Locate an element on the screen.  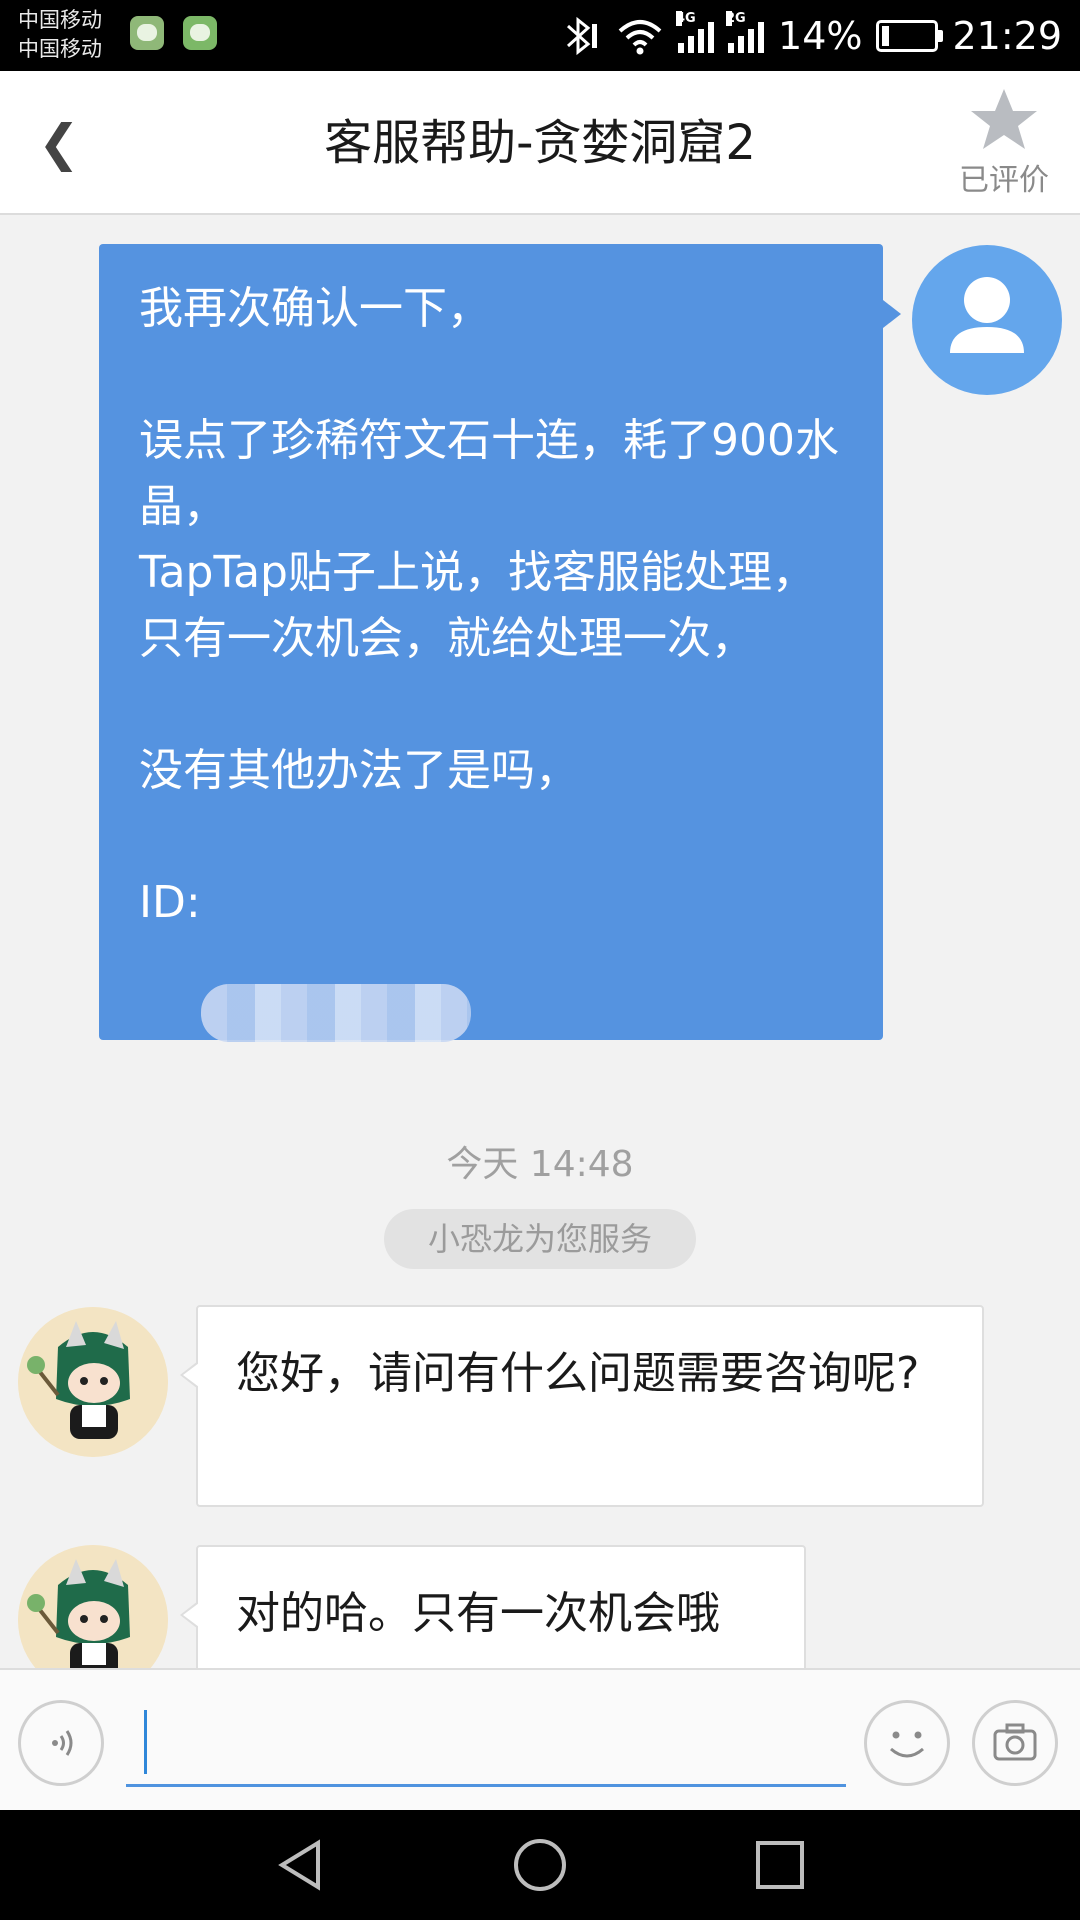
wechat-icon is located at coordinates (200, 33).